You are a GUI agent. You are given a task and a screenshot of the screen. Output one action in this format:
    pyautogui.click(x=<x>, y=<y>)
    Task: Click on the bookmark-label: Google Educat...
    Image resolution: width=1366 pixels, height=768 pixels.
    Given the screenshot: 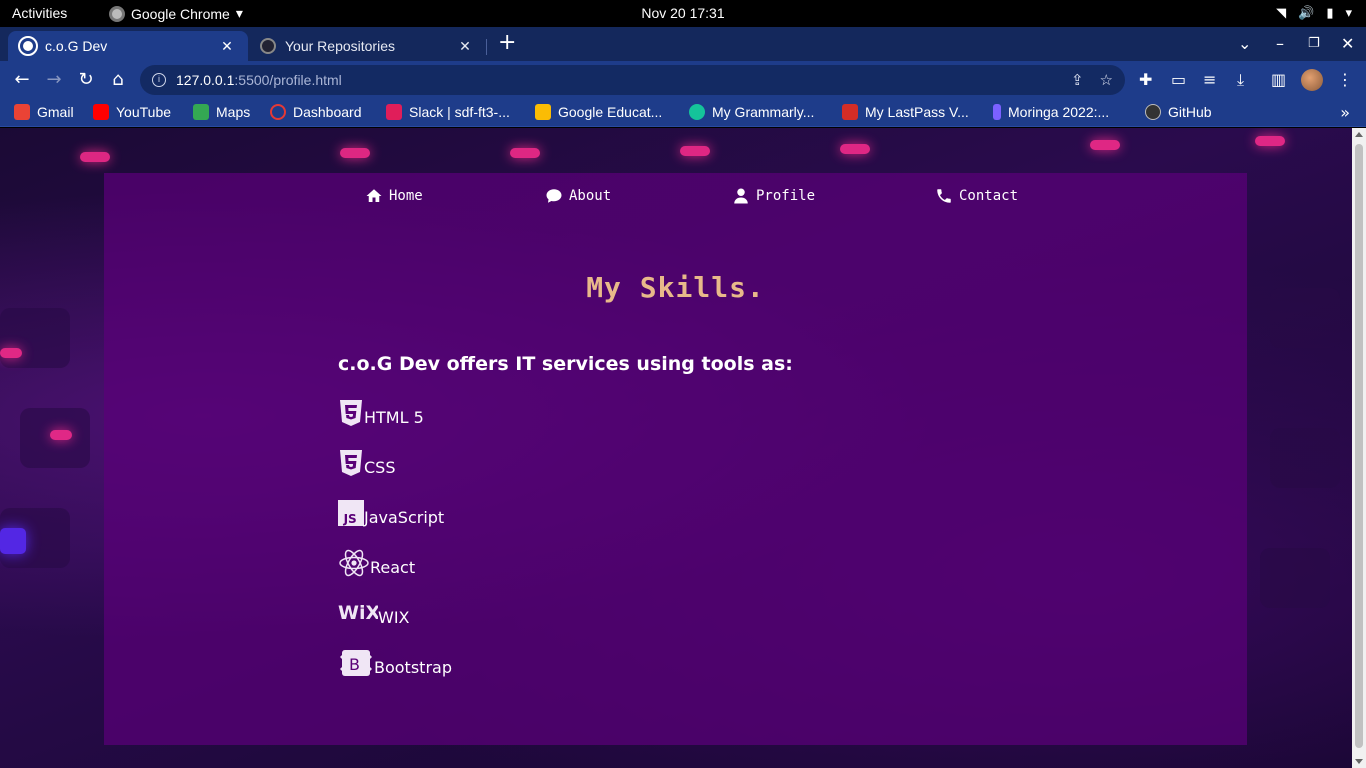 What is the action you would take?
    pyautogui.click(x=610, y=112)
    